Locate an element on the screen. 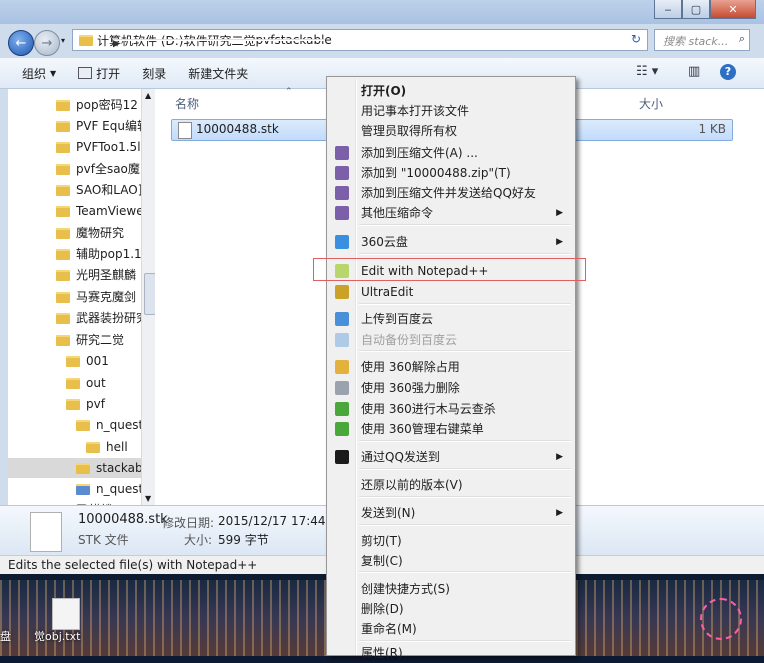 This screenshot has height=663, width=764. search-icon: ⌕ is located at coordinates (742, 39).